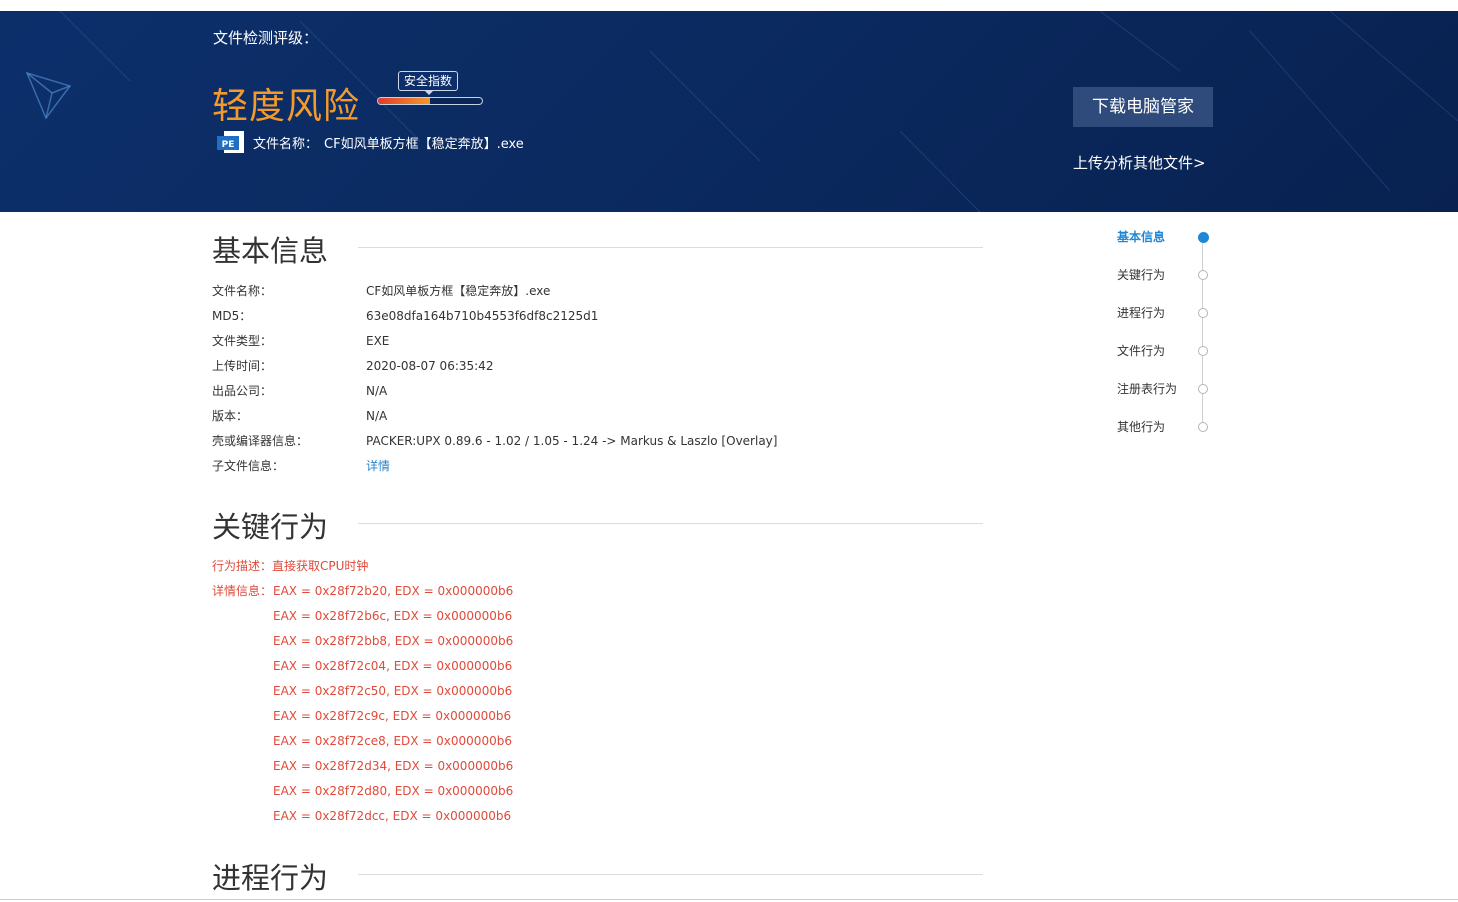 The image size is (1458, 902). Describe the element at coordinates (430, 366) in the screenshot. I see `info-value: 2020-08-07 06:35:42` at that location.